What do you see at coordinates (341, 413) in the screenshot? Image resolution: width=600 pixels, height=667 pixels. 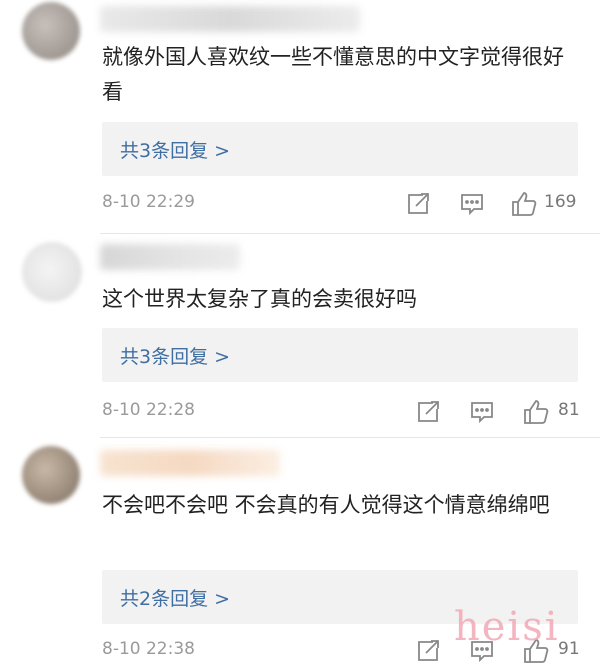 I see `comment-meta: 8-10 22:28 81` at bounding box center [341, 413].